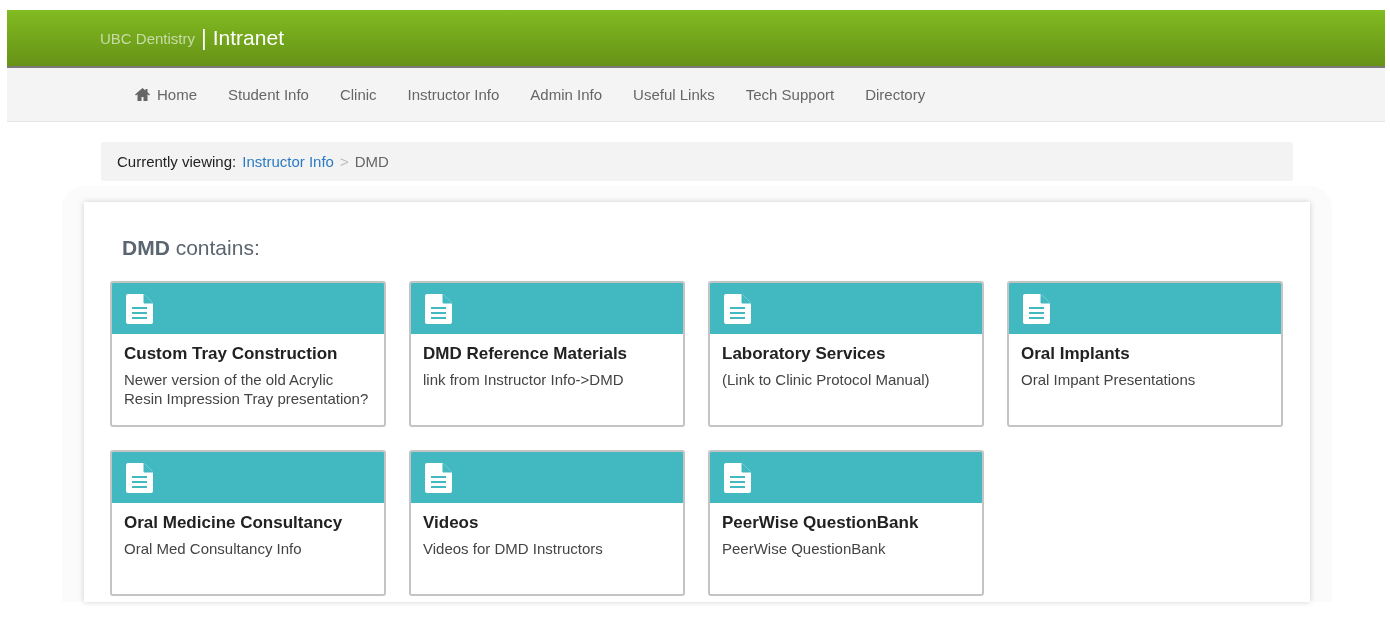 The image size is (1390, 627). I want to click on item-card: Custom Tray Construction Newer version of the old Acrylic Resin Impression Tray presentation?, so click(248, 354).